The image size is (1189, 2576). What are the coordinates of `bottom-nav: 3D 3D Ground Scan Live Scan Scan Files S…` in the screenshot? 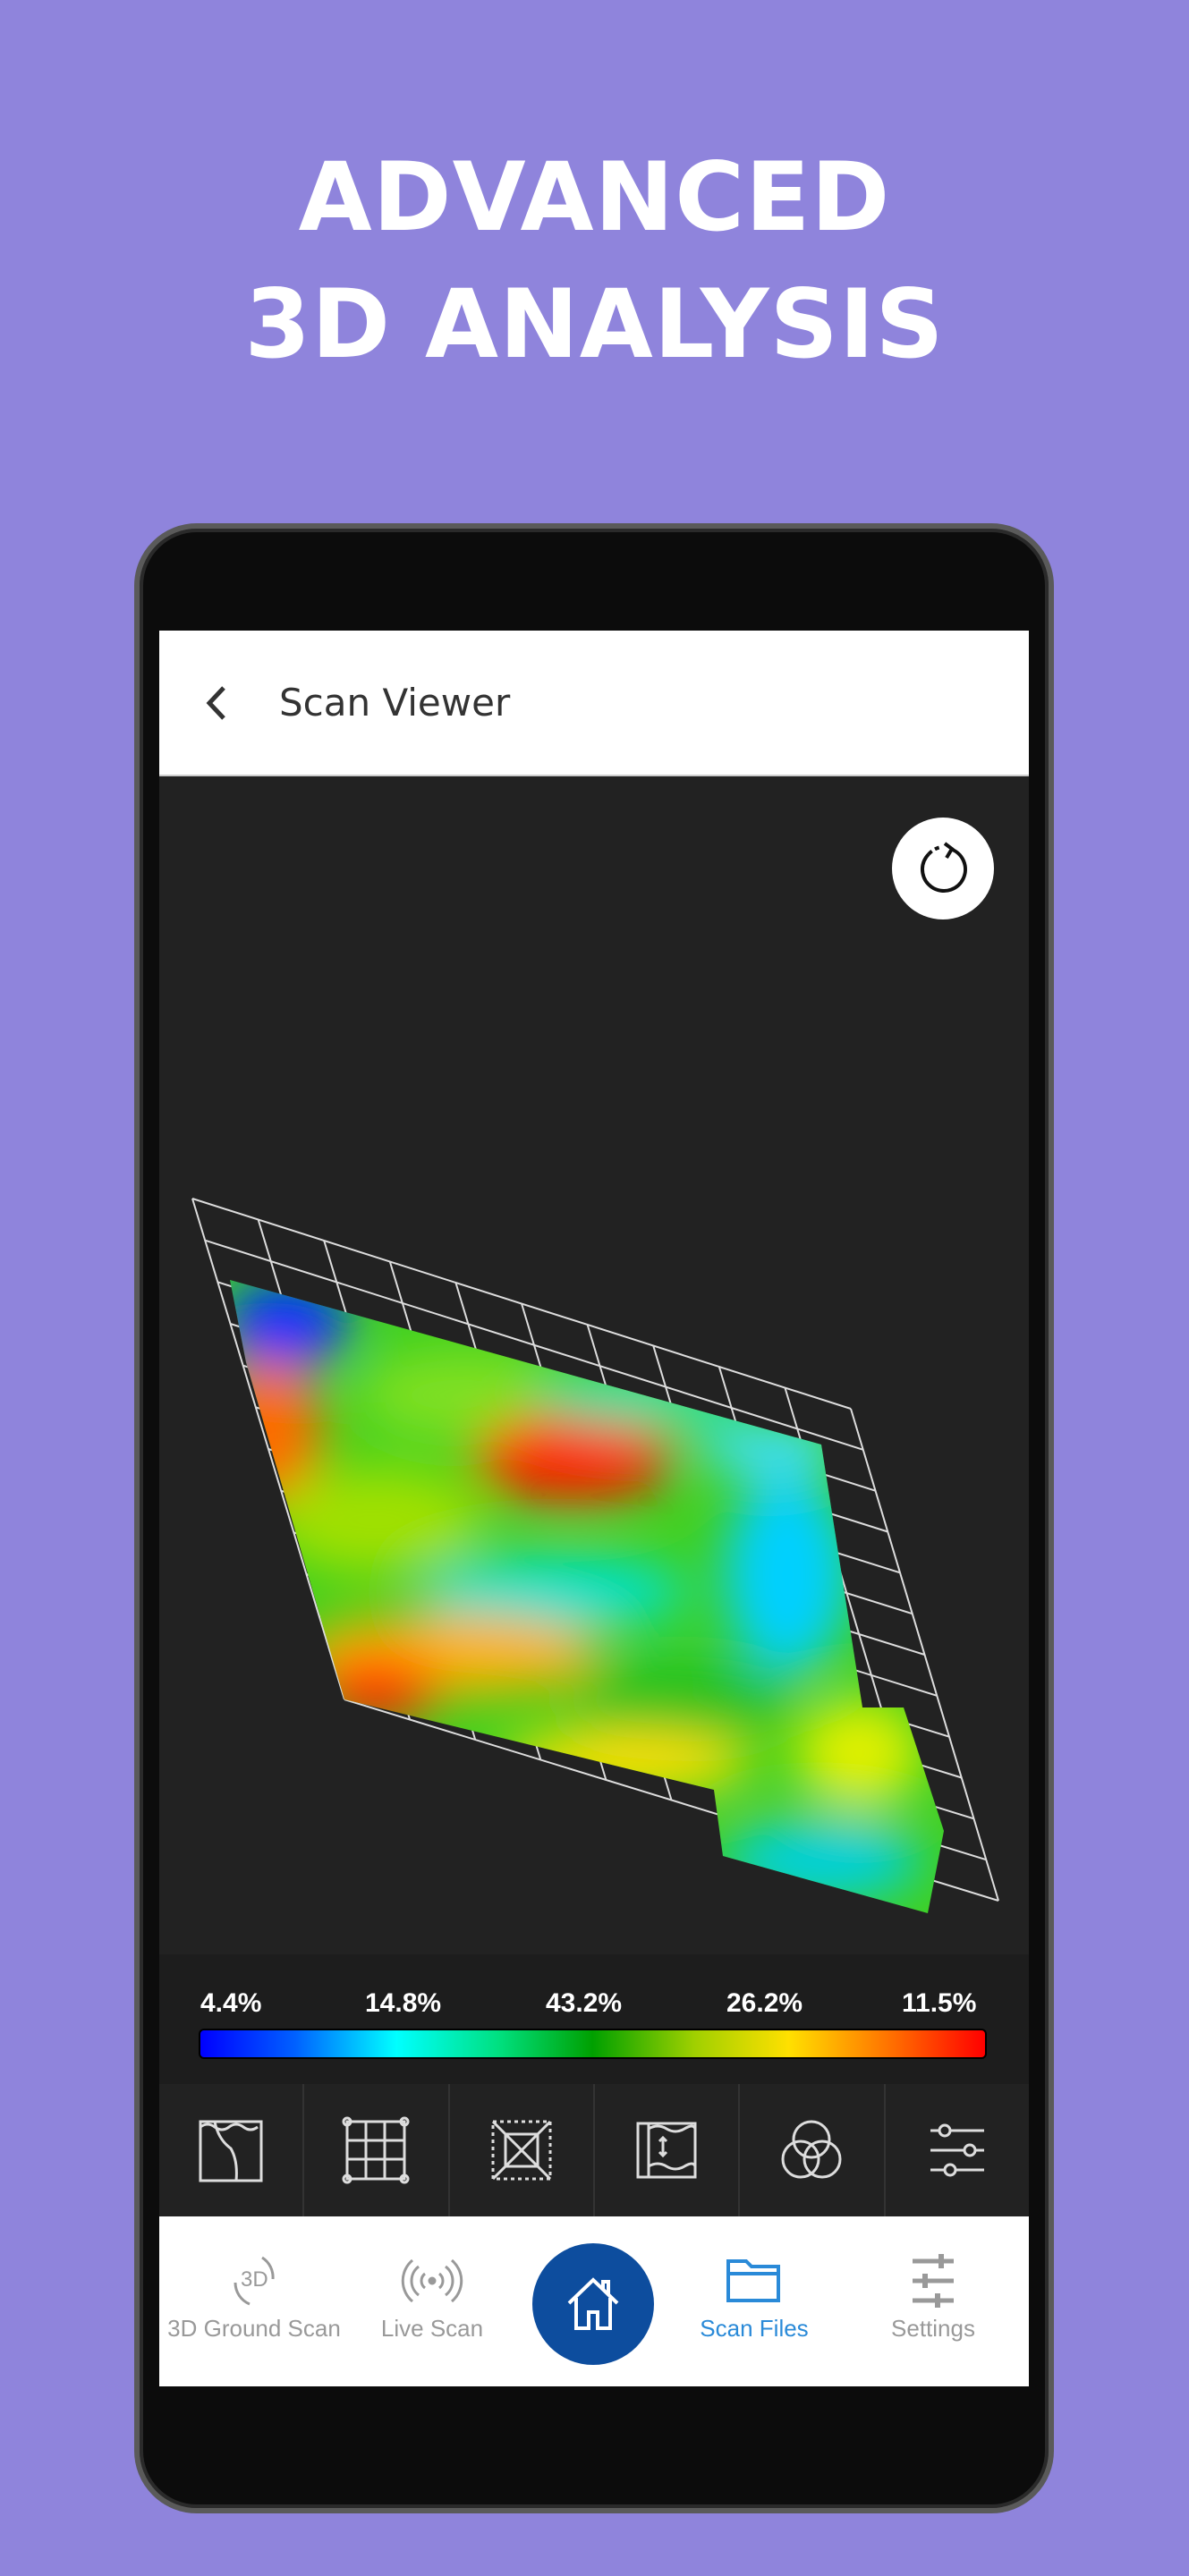 It's located at (594, 2301).